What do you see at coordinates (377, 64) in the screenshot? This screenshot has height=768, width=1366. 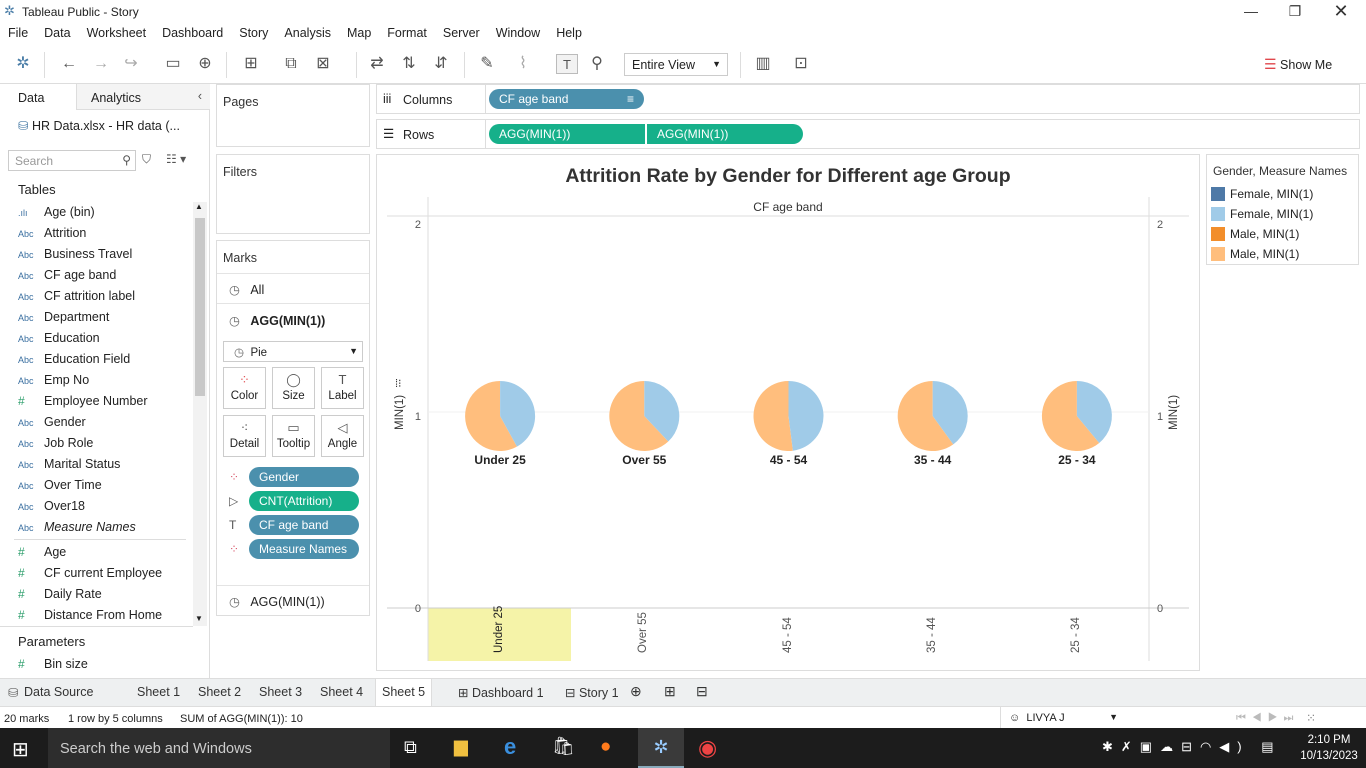 I see `swap-icon: ⇄` at bounding box center [377, 64].